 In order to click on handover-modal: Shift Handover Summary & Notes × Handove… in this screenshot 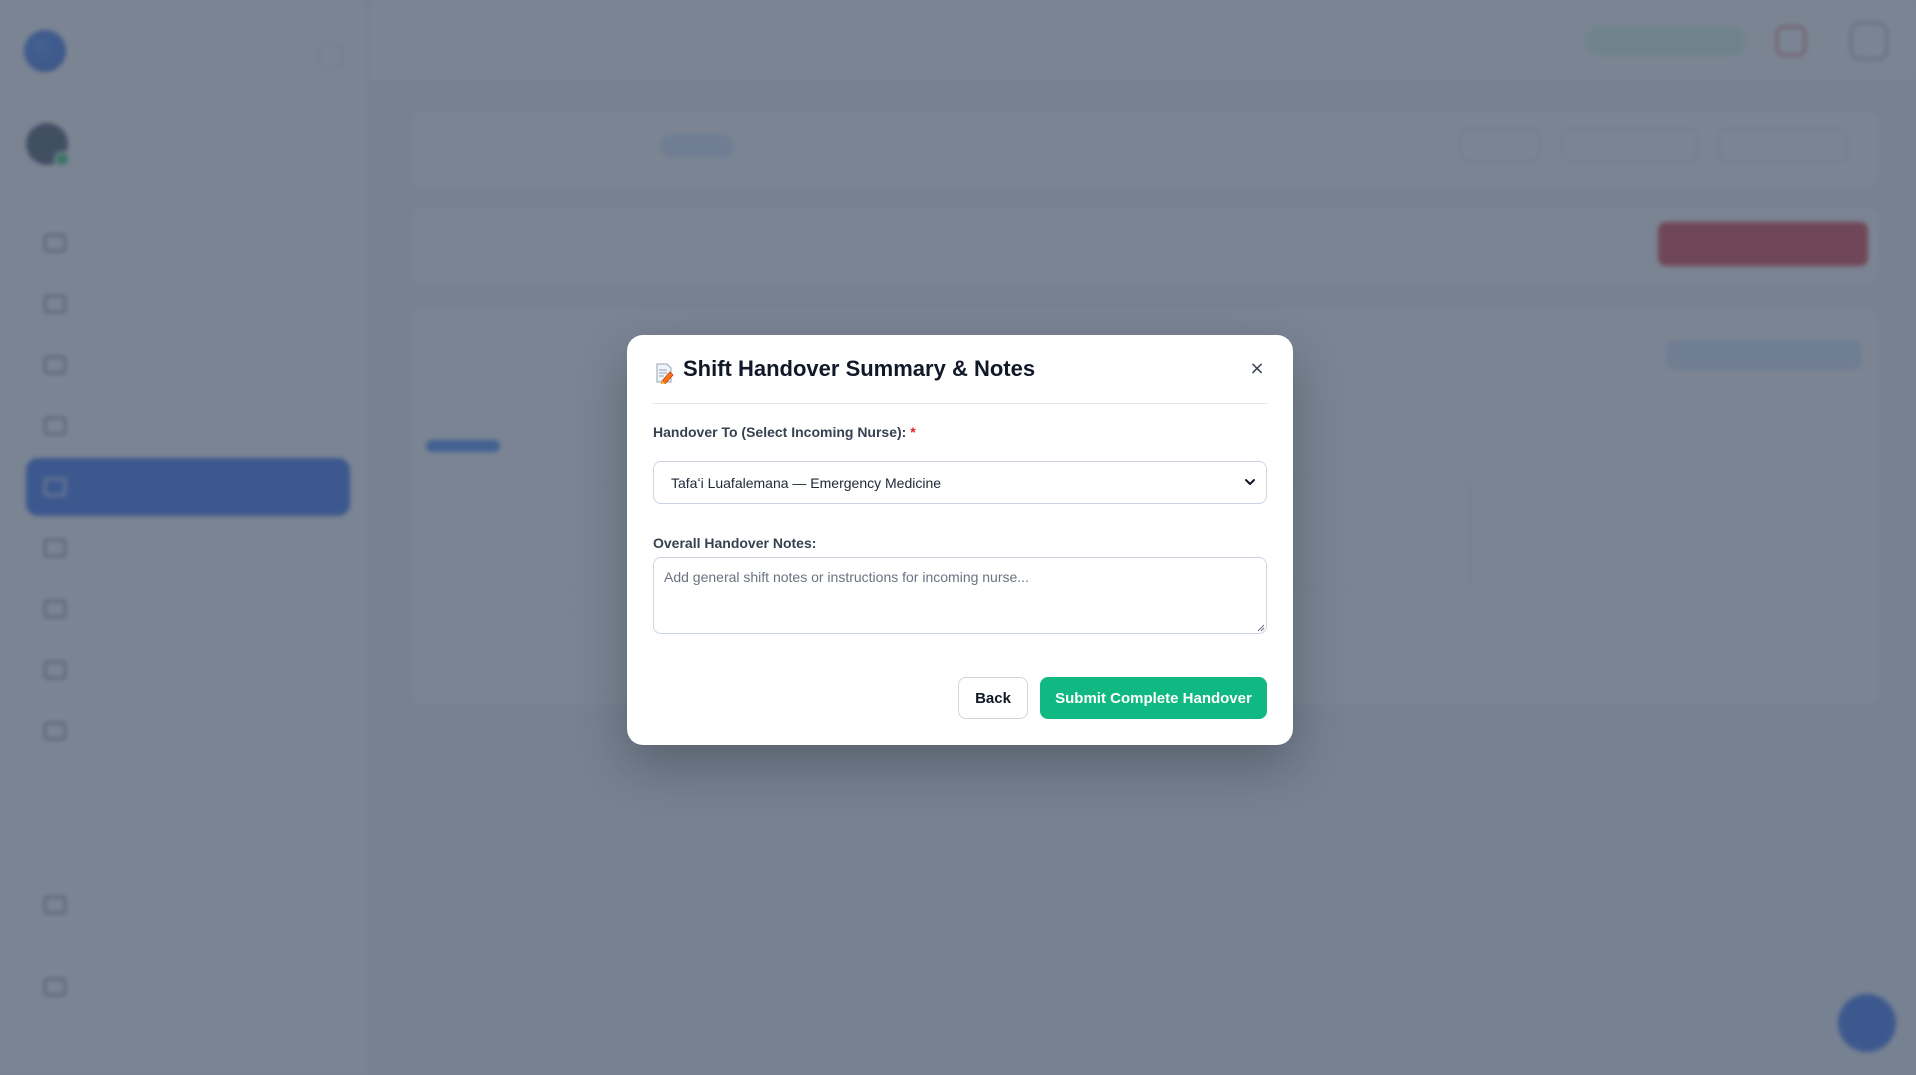, I will do `click(960, 540)`.